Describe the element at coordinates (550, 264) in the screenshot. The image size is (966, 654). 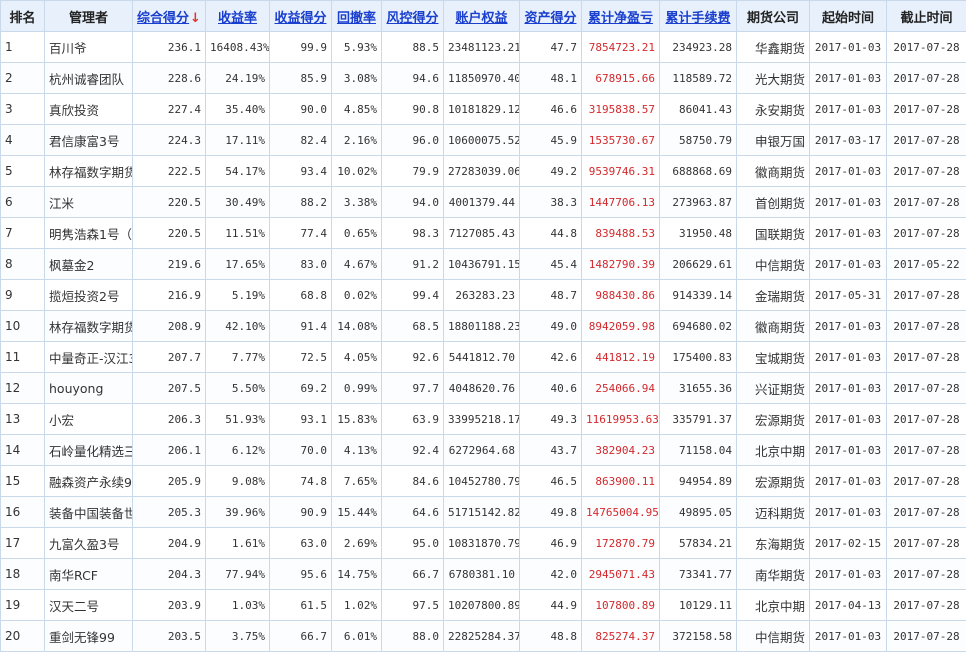
I see `cell-asset-score: 45.4` at that location.